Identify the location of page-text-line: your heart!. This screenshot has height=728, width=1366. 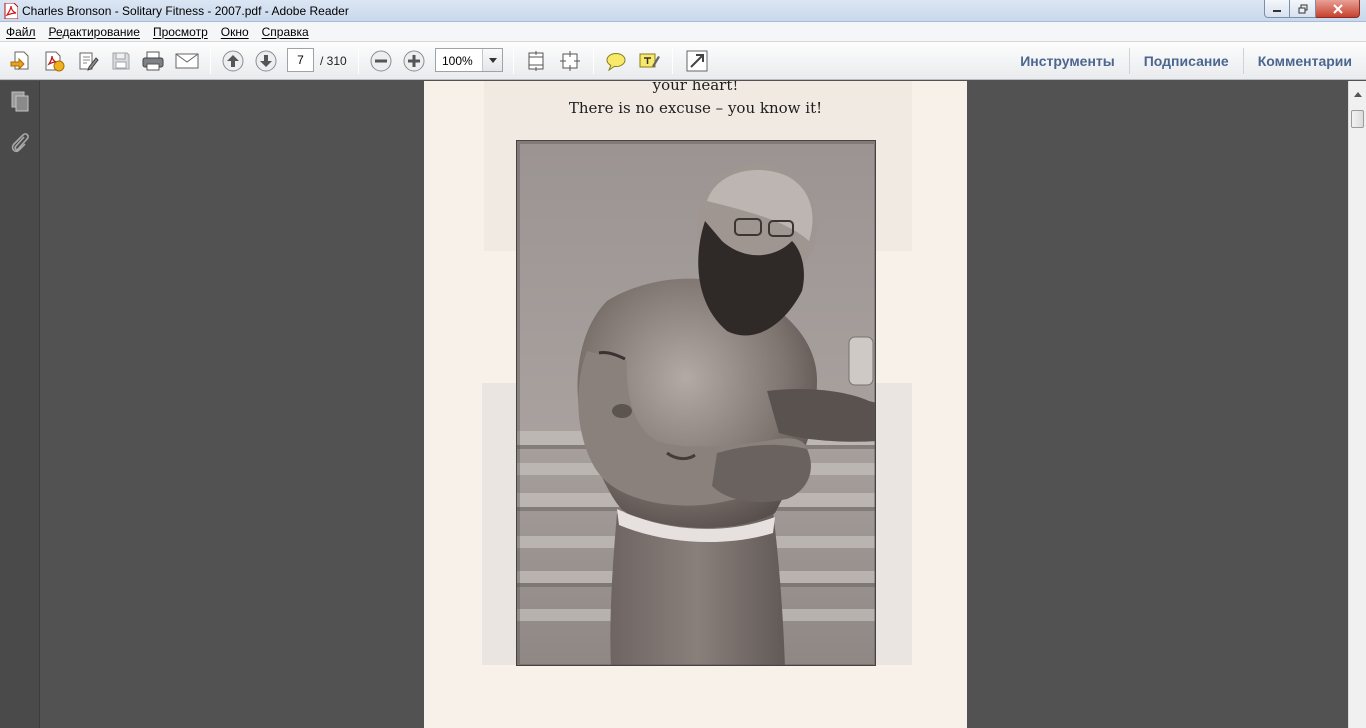
(695, 87).